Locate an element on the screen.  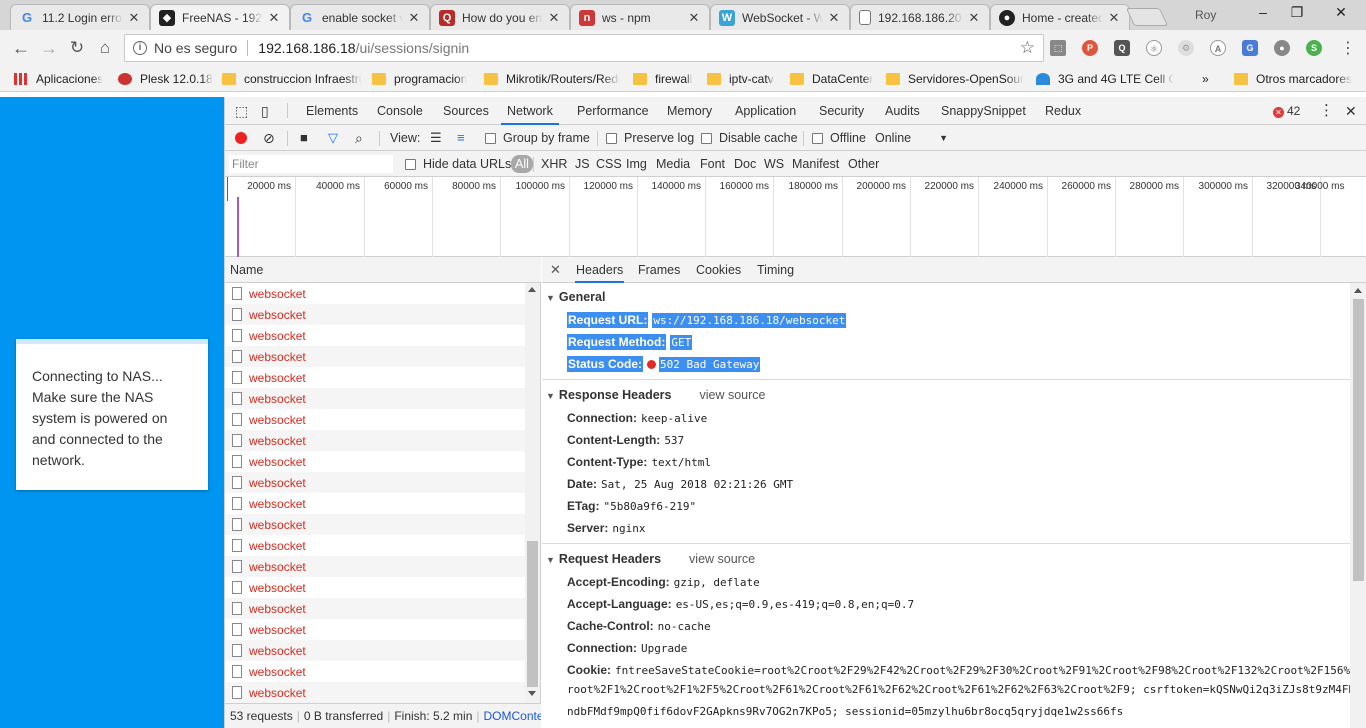
tab-memory: Memory is located at coordinates (689, 111).